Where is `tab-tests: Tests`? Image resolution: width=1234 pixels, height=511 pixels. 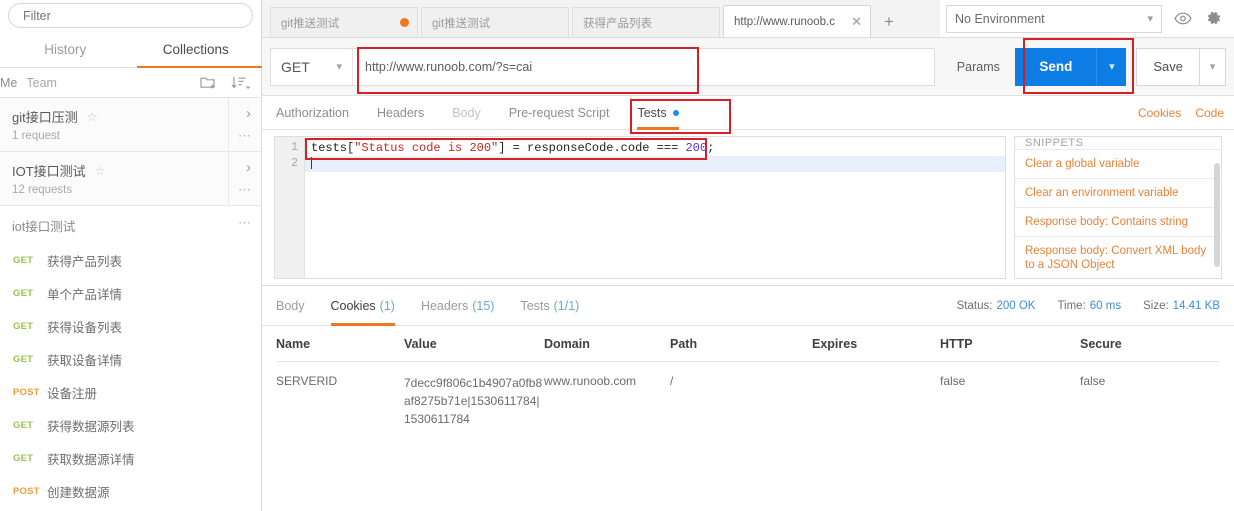
tab-tests: Tests is located at coordinates (658, 113).